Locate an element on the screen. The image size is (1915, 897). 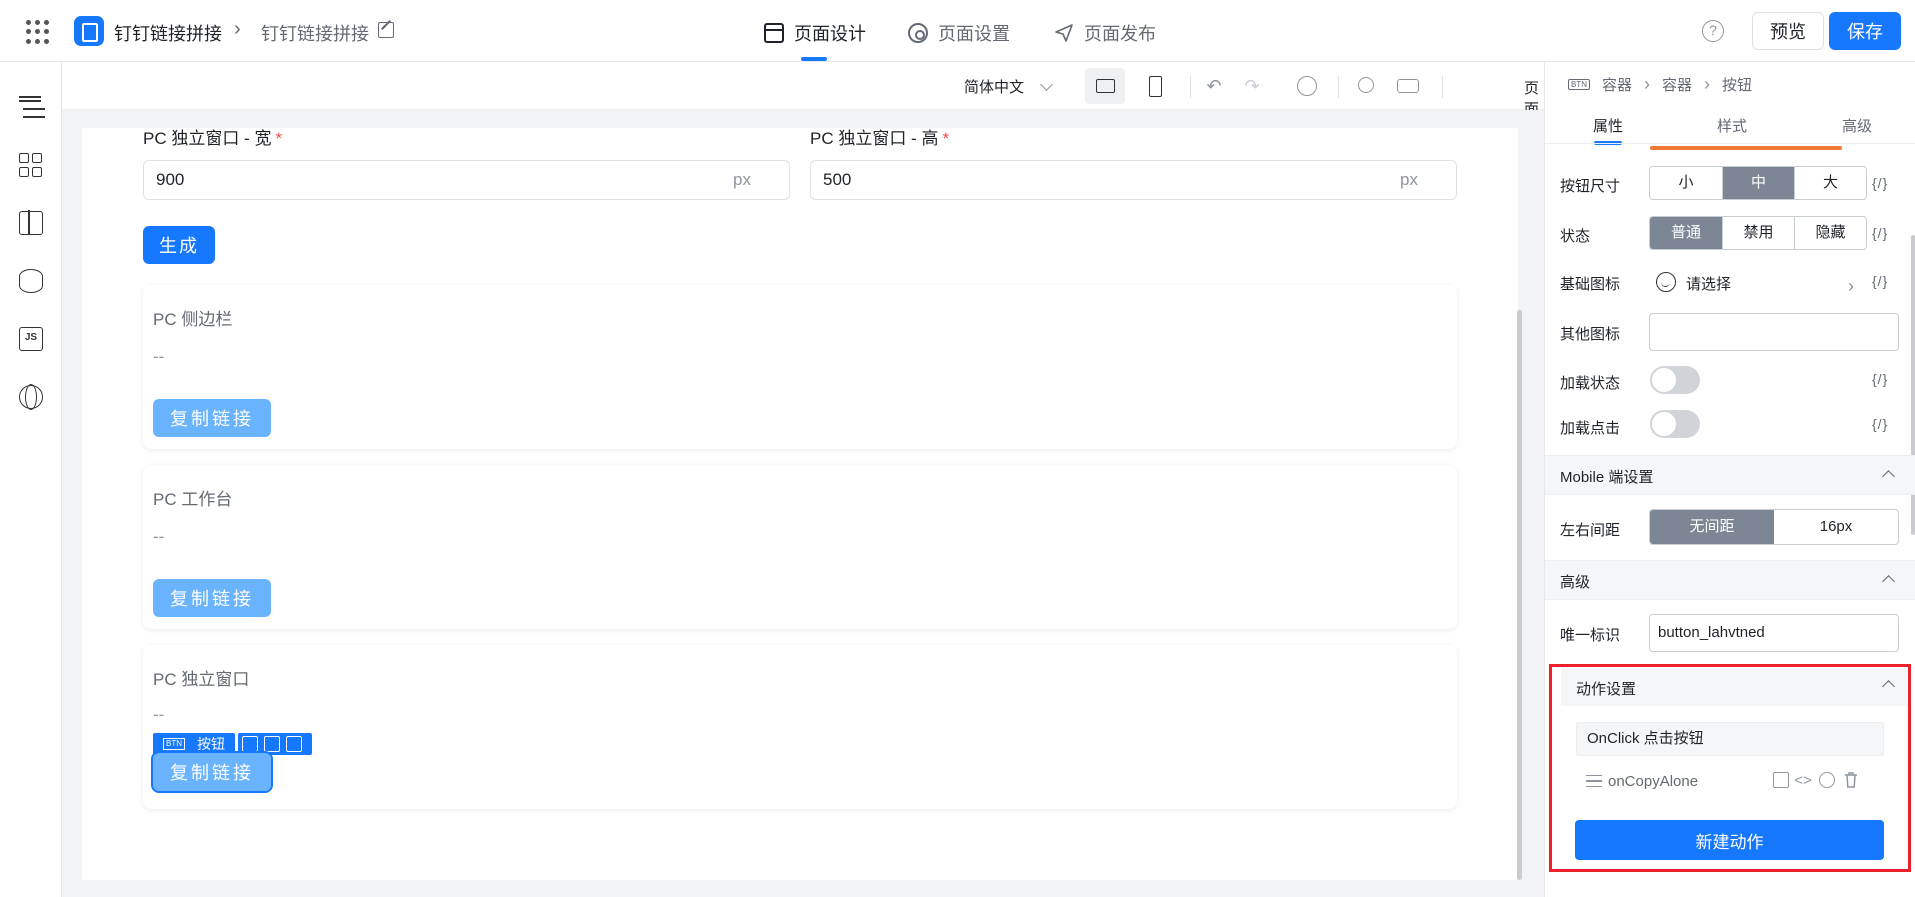
mobile-view-icon is located at coordinates (1155, 86).